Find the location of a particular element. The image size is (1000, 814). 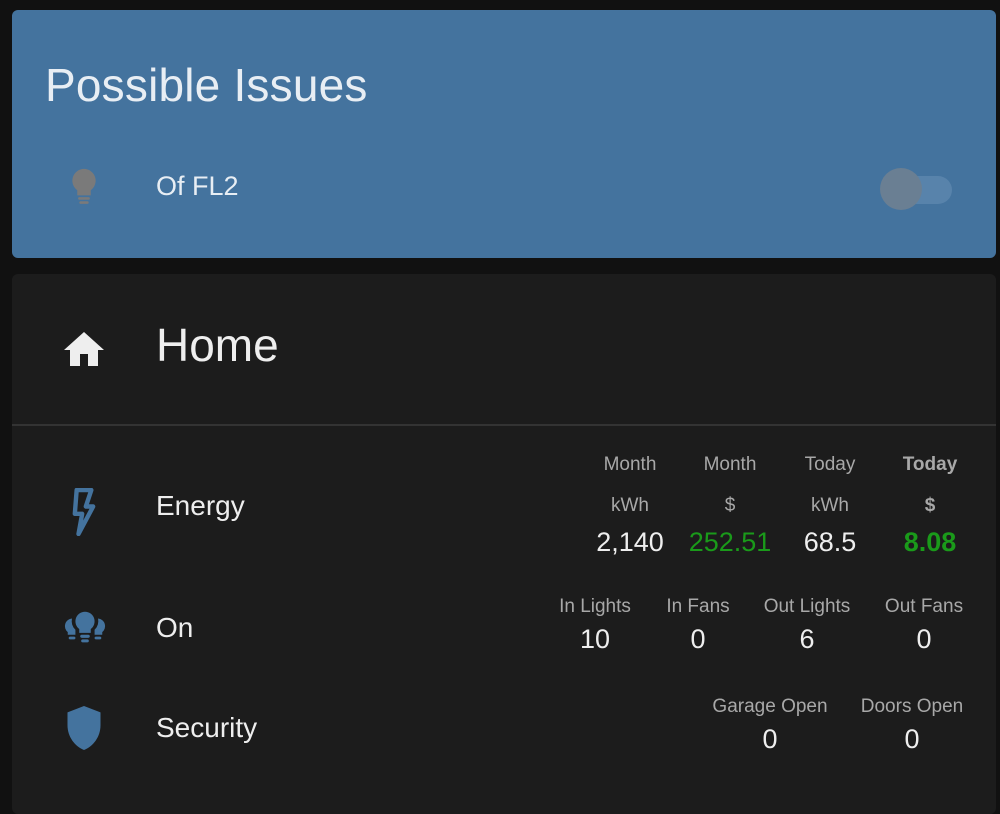

energy-month-cost-value: 252.51 is located at coordinates (730, 542).